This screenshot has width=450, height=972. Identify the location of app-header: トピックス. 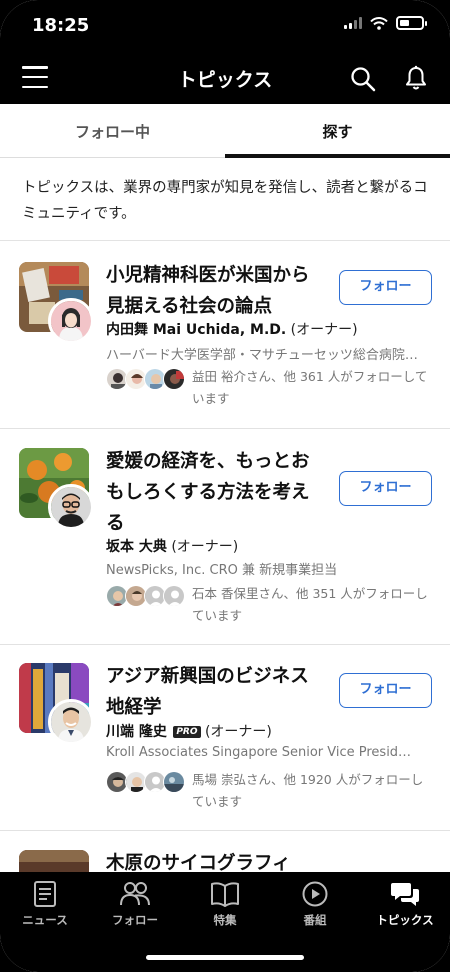
(225, 78).